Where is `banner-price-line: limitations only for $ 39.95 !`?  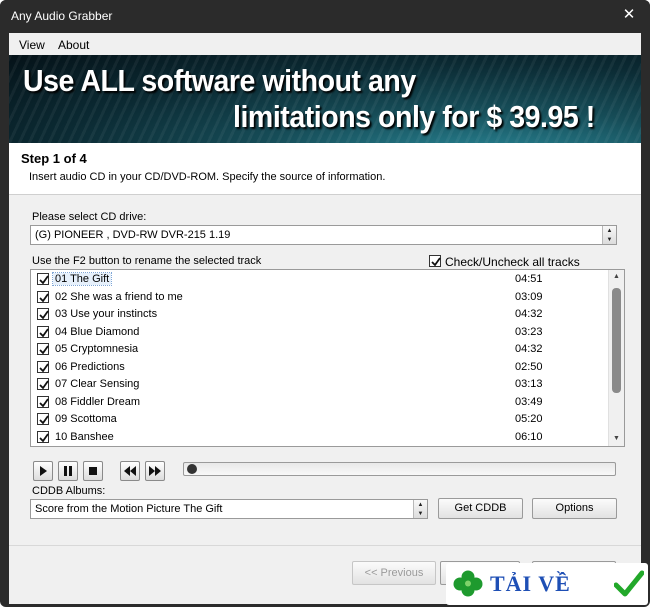
banner-price-line: limitations only for $ 39.95 ! is located at coordinates (414, 116).